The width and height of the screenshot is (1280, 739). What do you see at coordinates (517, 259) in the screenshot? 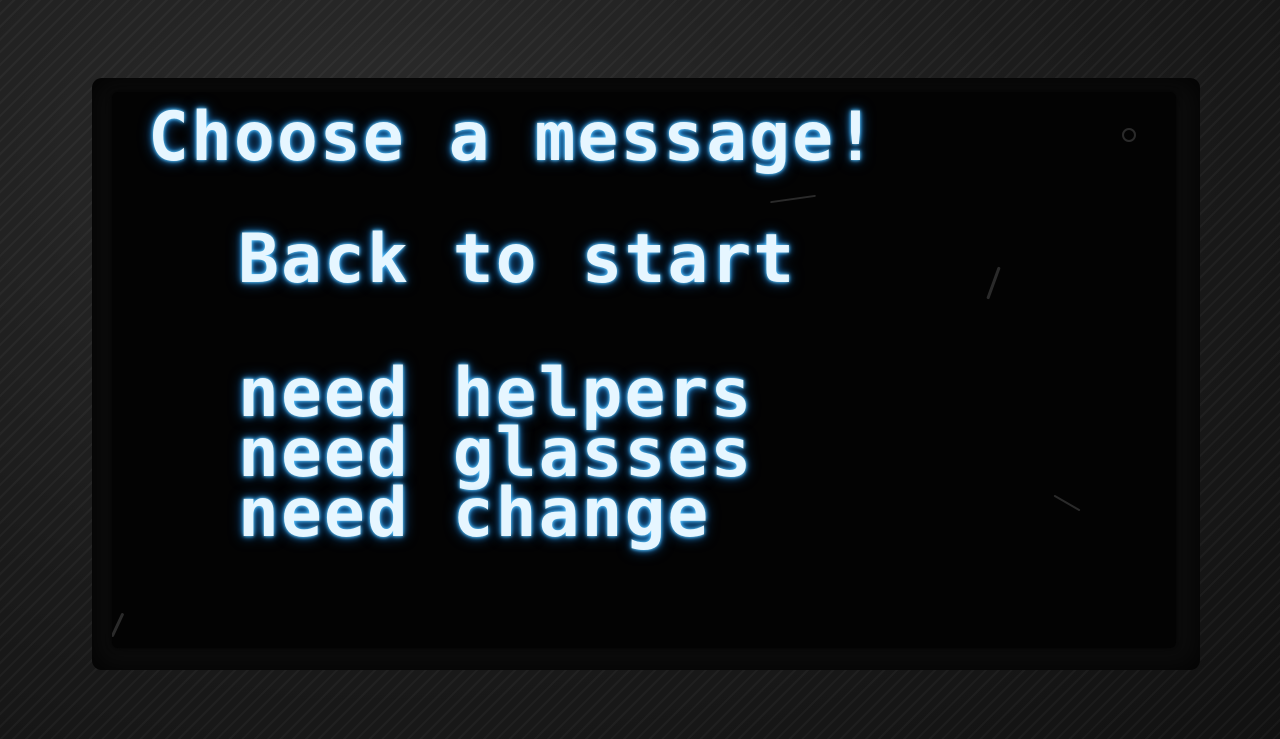
I see `menu-item-back-to-start: Back to start` at bounding box center [517, 259].